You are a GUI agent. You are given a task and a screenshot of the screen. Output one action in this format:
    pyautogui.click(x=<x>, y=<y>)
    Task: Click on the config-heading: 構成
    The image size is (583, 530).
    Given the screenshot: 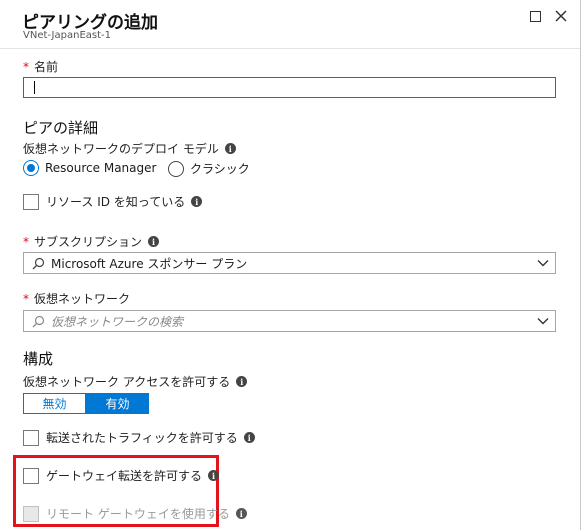 What is the action you would take?
    pyautogui.click(x=38, y=359)
    